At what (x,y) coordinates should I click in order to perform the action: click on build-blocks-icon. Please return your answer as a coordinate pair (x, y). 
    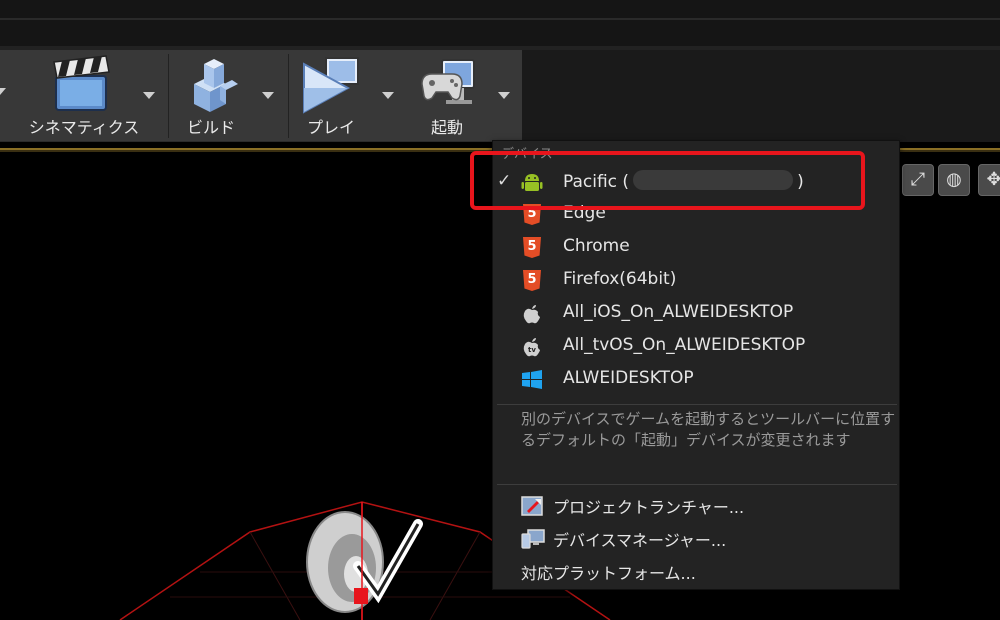
    Looking at the image, I should click on (216, 85).